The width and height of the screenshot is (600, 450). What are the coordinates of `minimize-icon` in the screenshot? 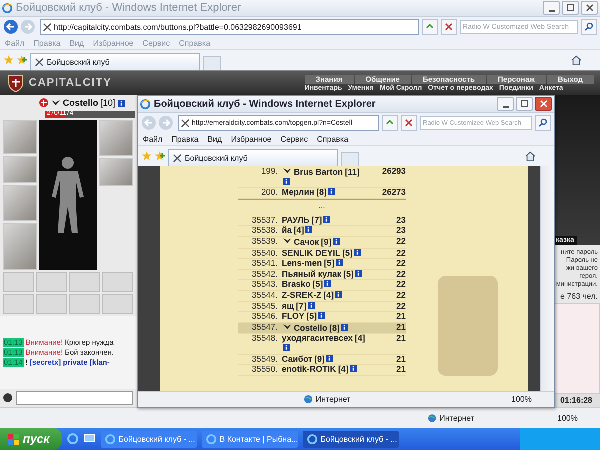 It's located at (551, 11).